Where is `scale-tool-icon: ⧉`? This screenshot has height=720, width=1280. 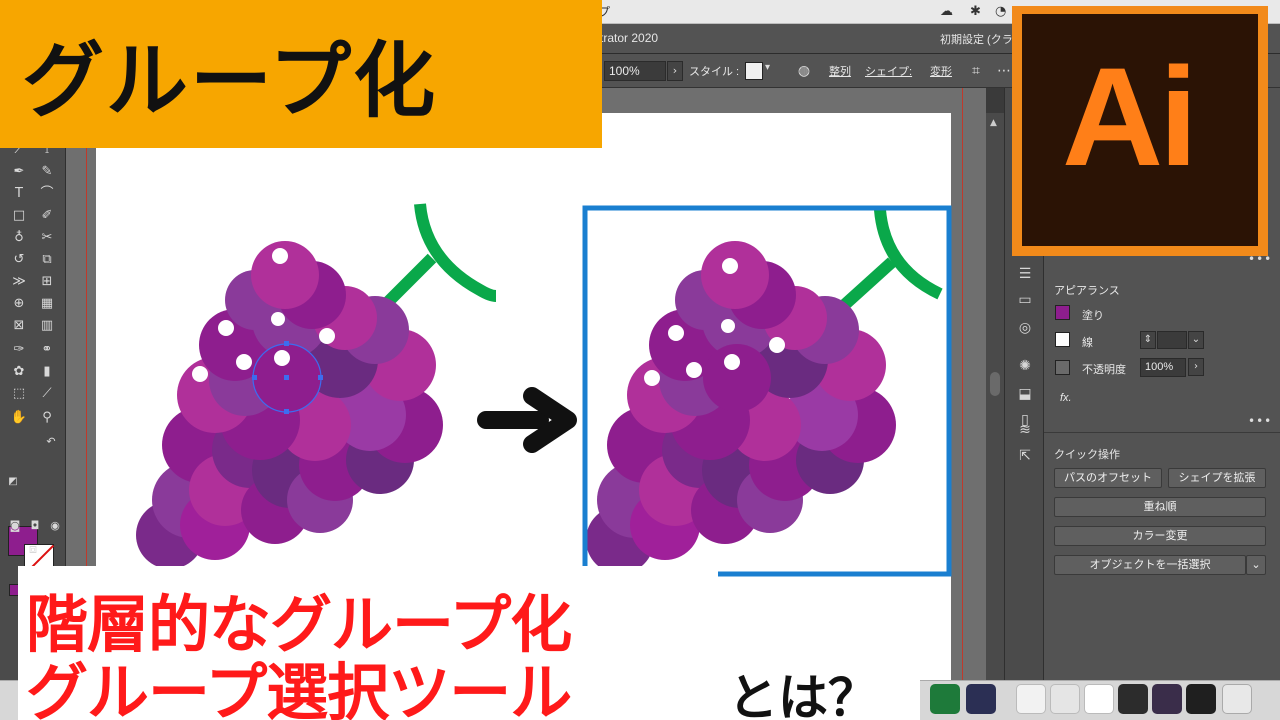
scale-tool-icon: ⧉ is located at coordinates (47, 260).